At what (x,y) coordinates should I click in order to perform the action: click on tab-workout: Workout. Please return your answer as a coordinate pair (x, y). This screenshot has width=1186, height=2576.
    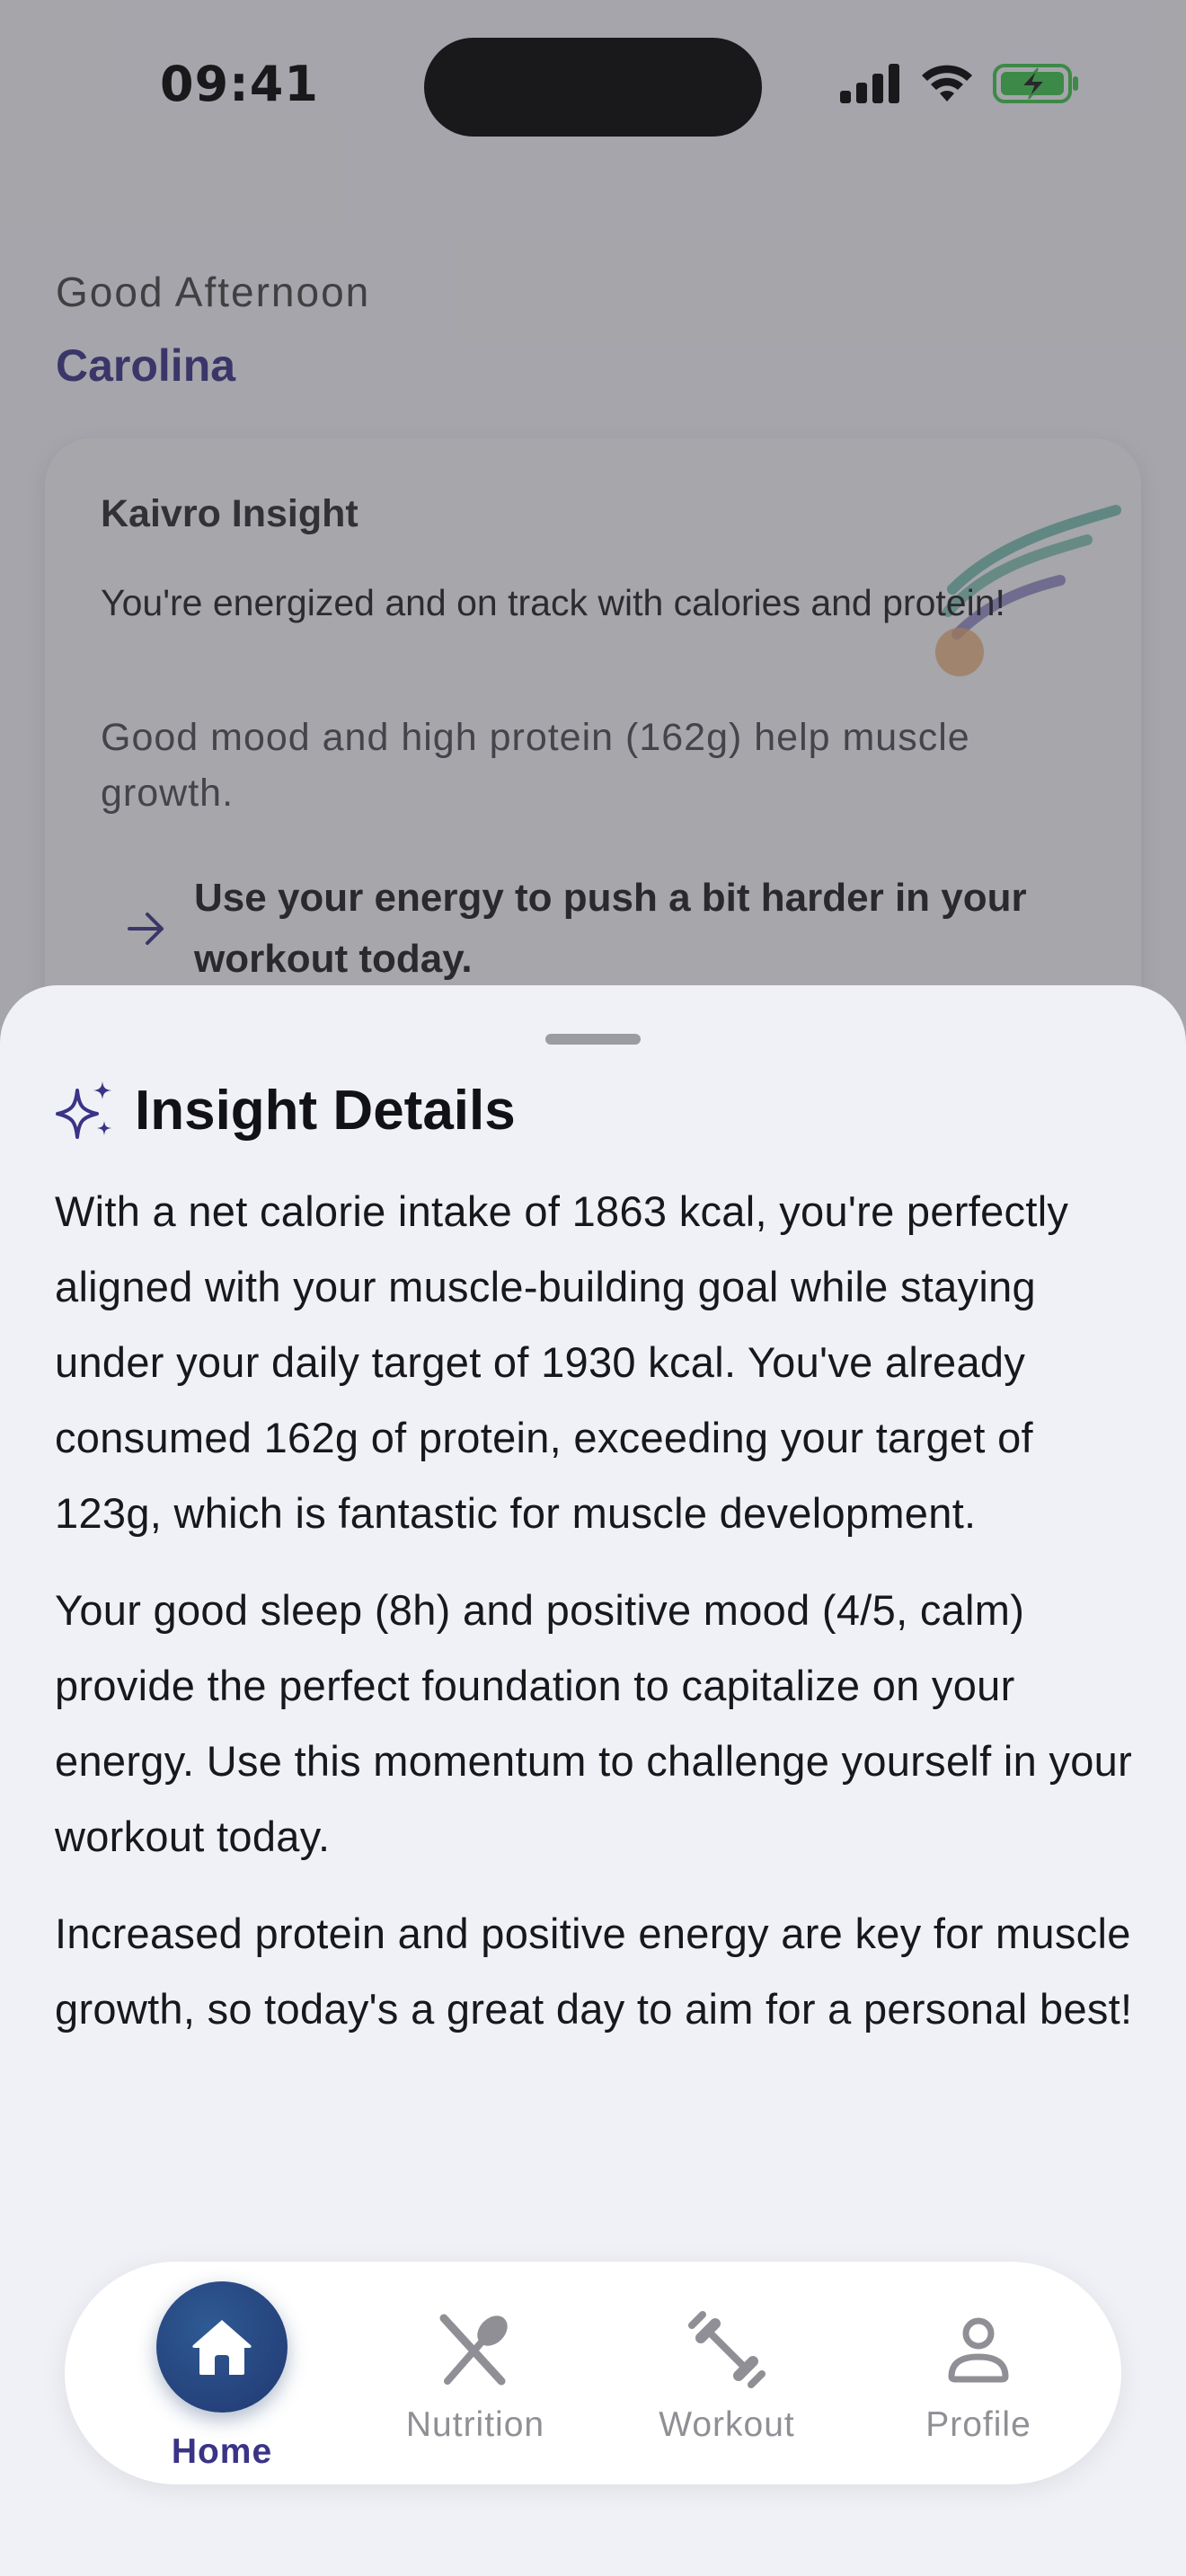
    Looking at the image, I should click on (727, 2373).